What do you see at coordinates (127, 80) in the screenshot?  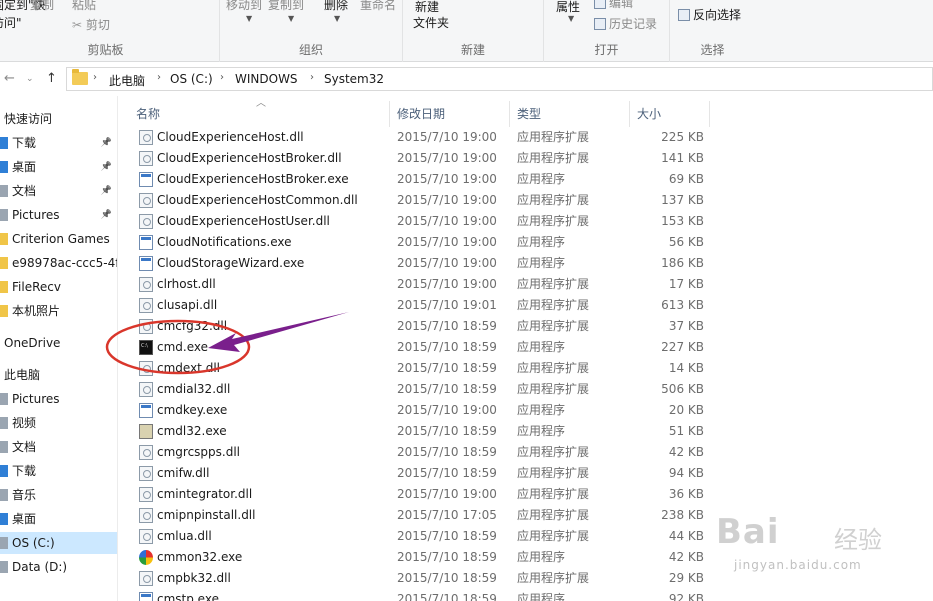 I see `breadcrumb-this-pc: 此电脑` at bounding box center [127, 80].